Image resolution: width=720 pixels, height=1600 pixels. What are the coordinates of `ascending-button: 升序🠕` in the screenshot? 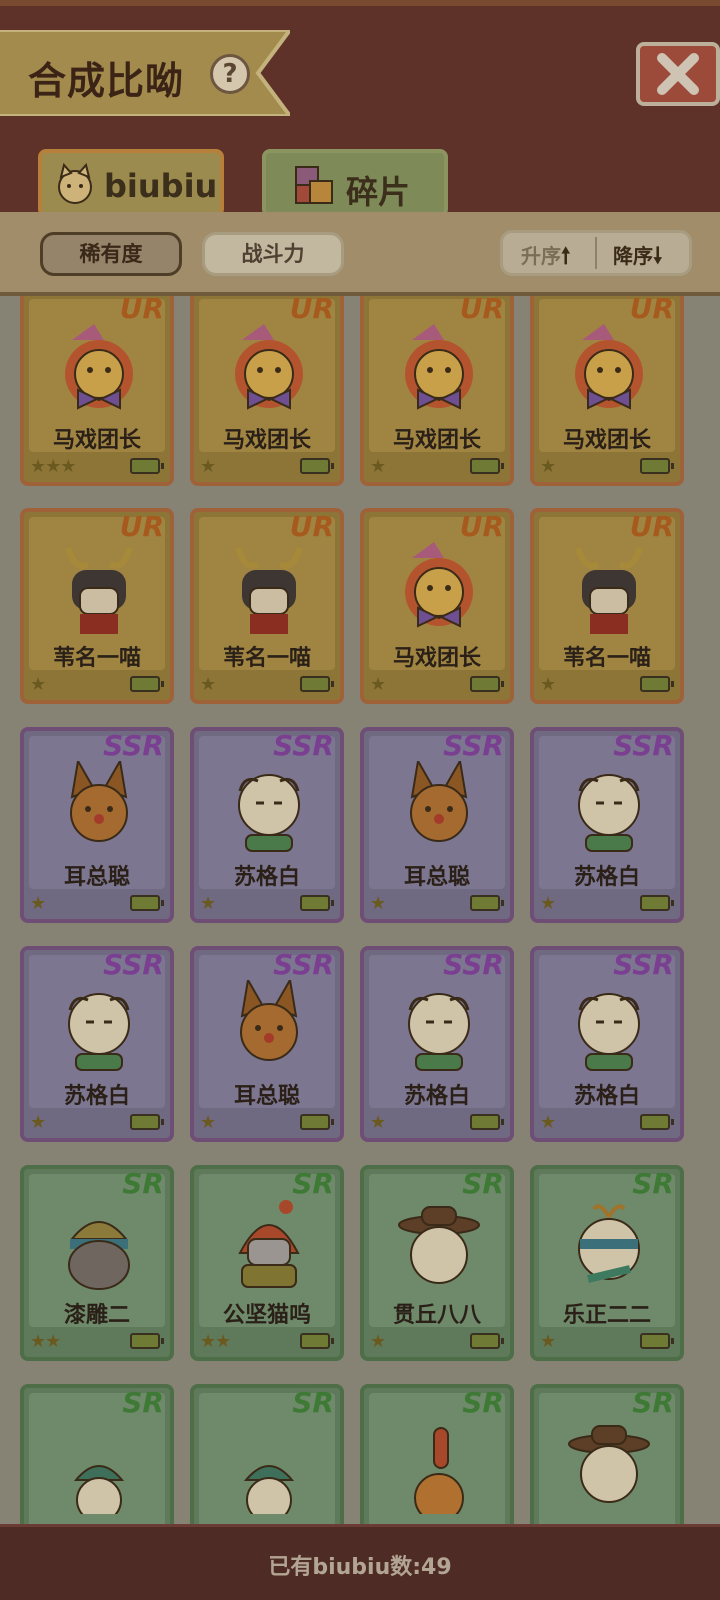 It's located at (545, 258).